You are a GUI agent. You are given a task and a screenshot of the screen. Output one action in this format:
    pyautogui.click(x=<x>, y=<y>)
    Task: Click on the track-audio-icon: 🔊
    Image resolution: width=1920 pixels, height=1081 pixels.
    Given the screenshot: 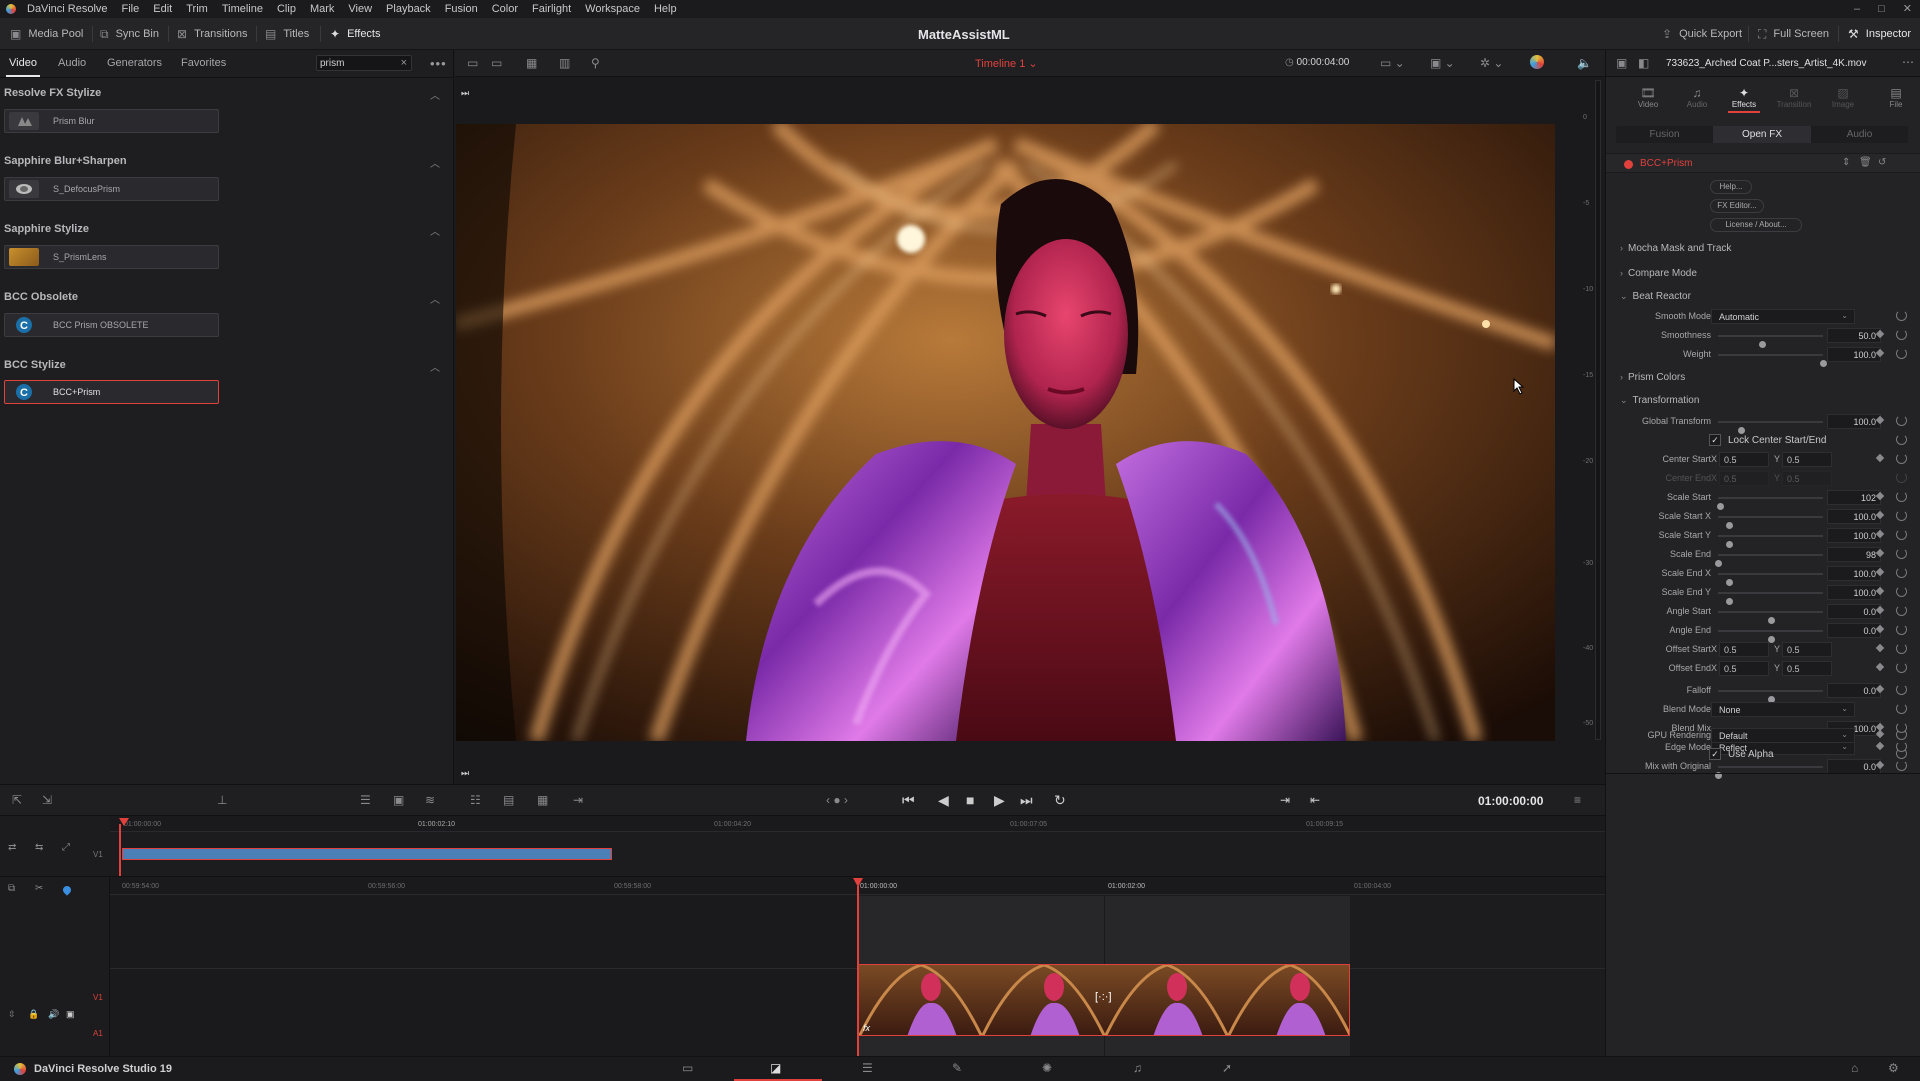 What is the action you would take?
    pyautogui.click(x=53, y=1014)
    